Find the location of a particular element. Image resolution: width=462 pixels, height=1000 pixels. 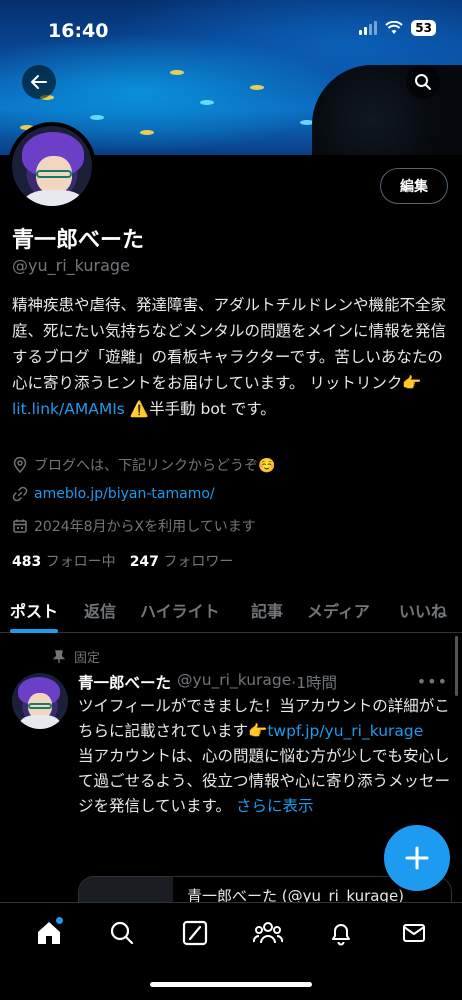

location-pin-icon is located at coordinates (20, 465).